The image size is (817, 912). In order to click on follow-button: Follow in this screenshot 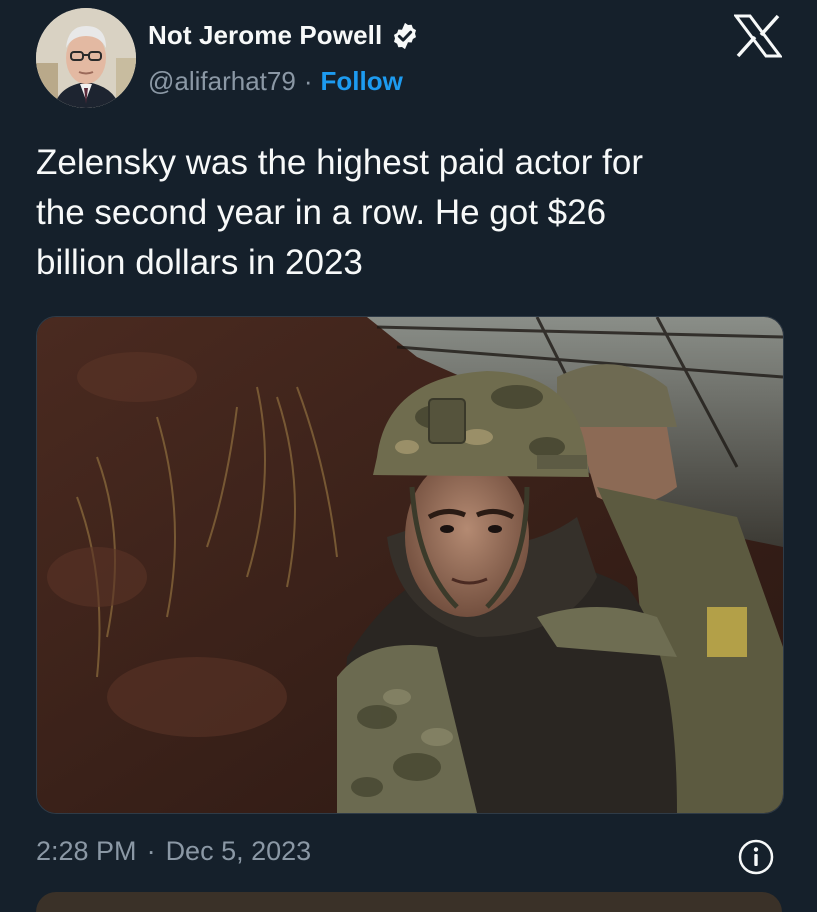, I will do `click(361, 81)`.